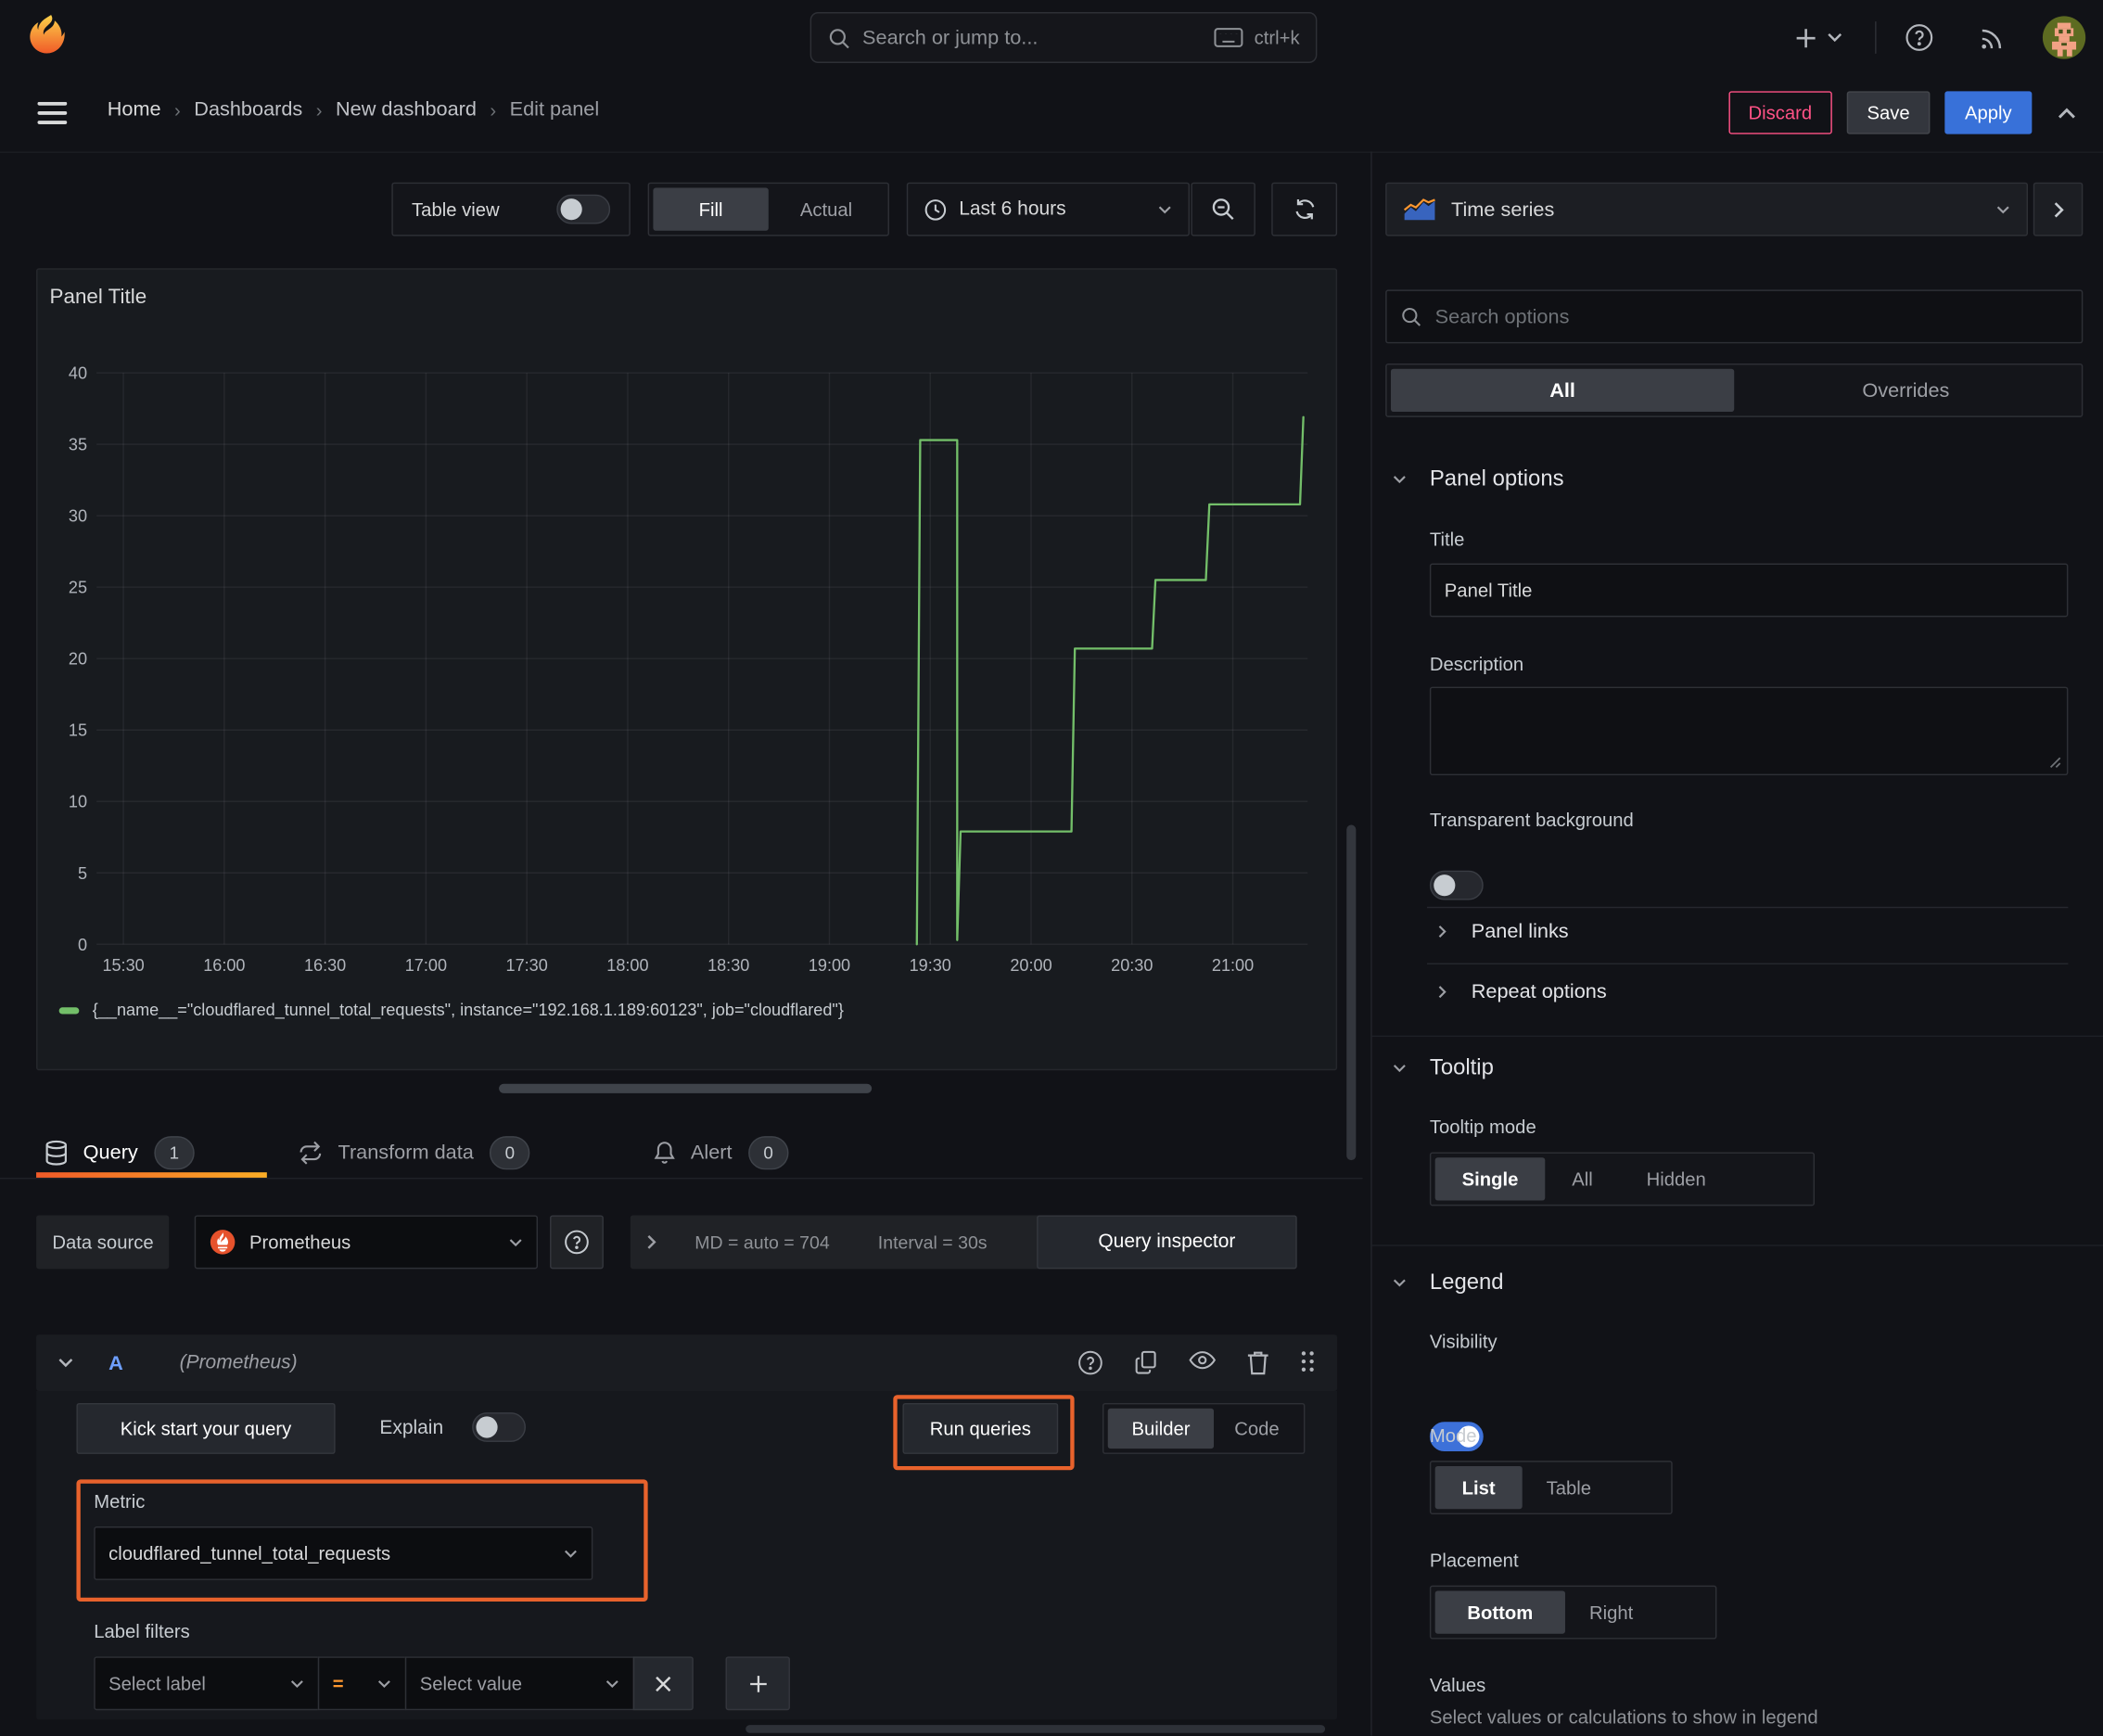 The width and height of the screenshot is (2103, 1736). I want to click on query-row-header: A (Prometheus), so click(687, 1362).